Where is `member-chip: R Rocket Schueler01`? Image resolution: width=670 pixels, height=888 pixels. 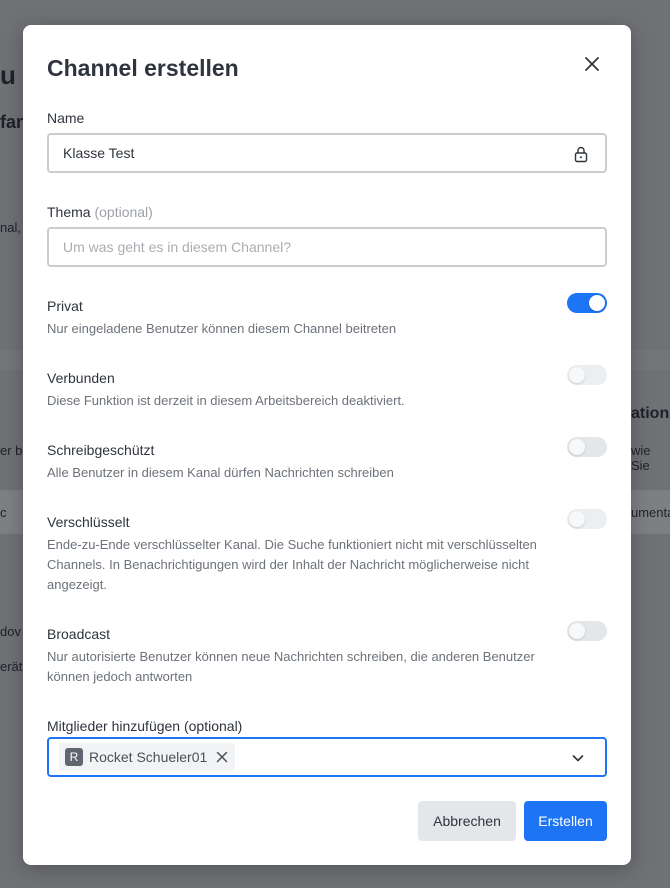 member-chip: R Rocket Schueler01 is located at coordinates (147, 757).